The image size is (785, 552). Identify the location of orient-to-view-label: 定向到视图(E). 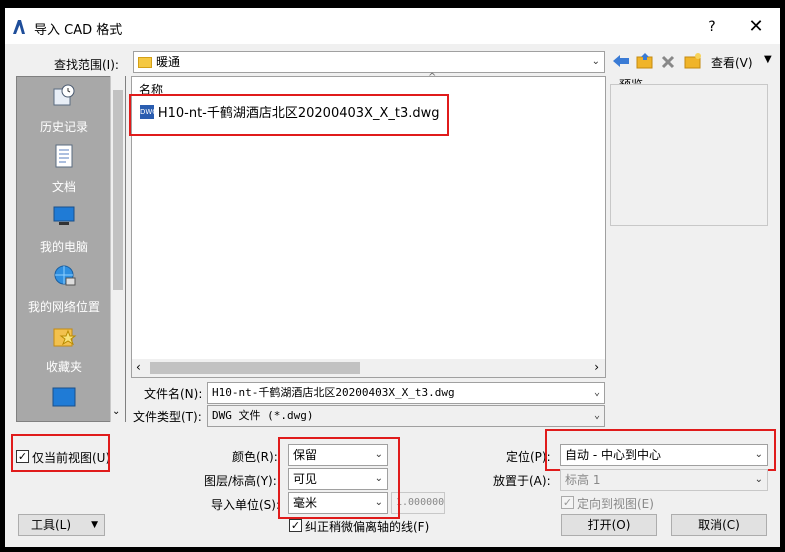
(615, 504).